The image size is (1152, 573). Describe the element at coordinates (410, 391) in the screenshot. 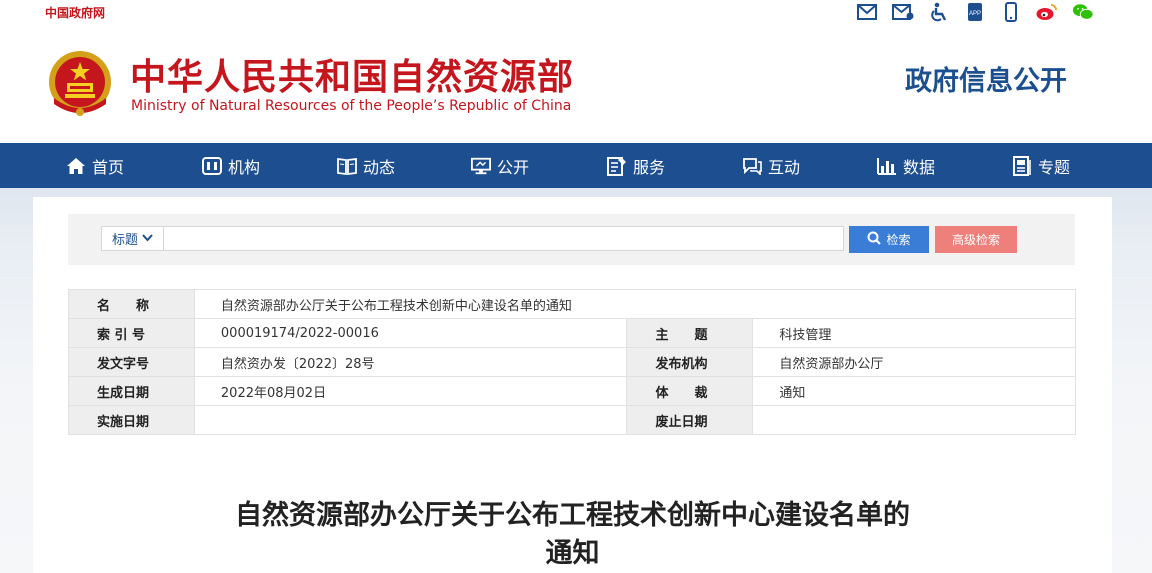

I see `created-value: 2022年08月02日` at that location.